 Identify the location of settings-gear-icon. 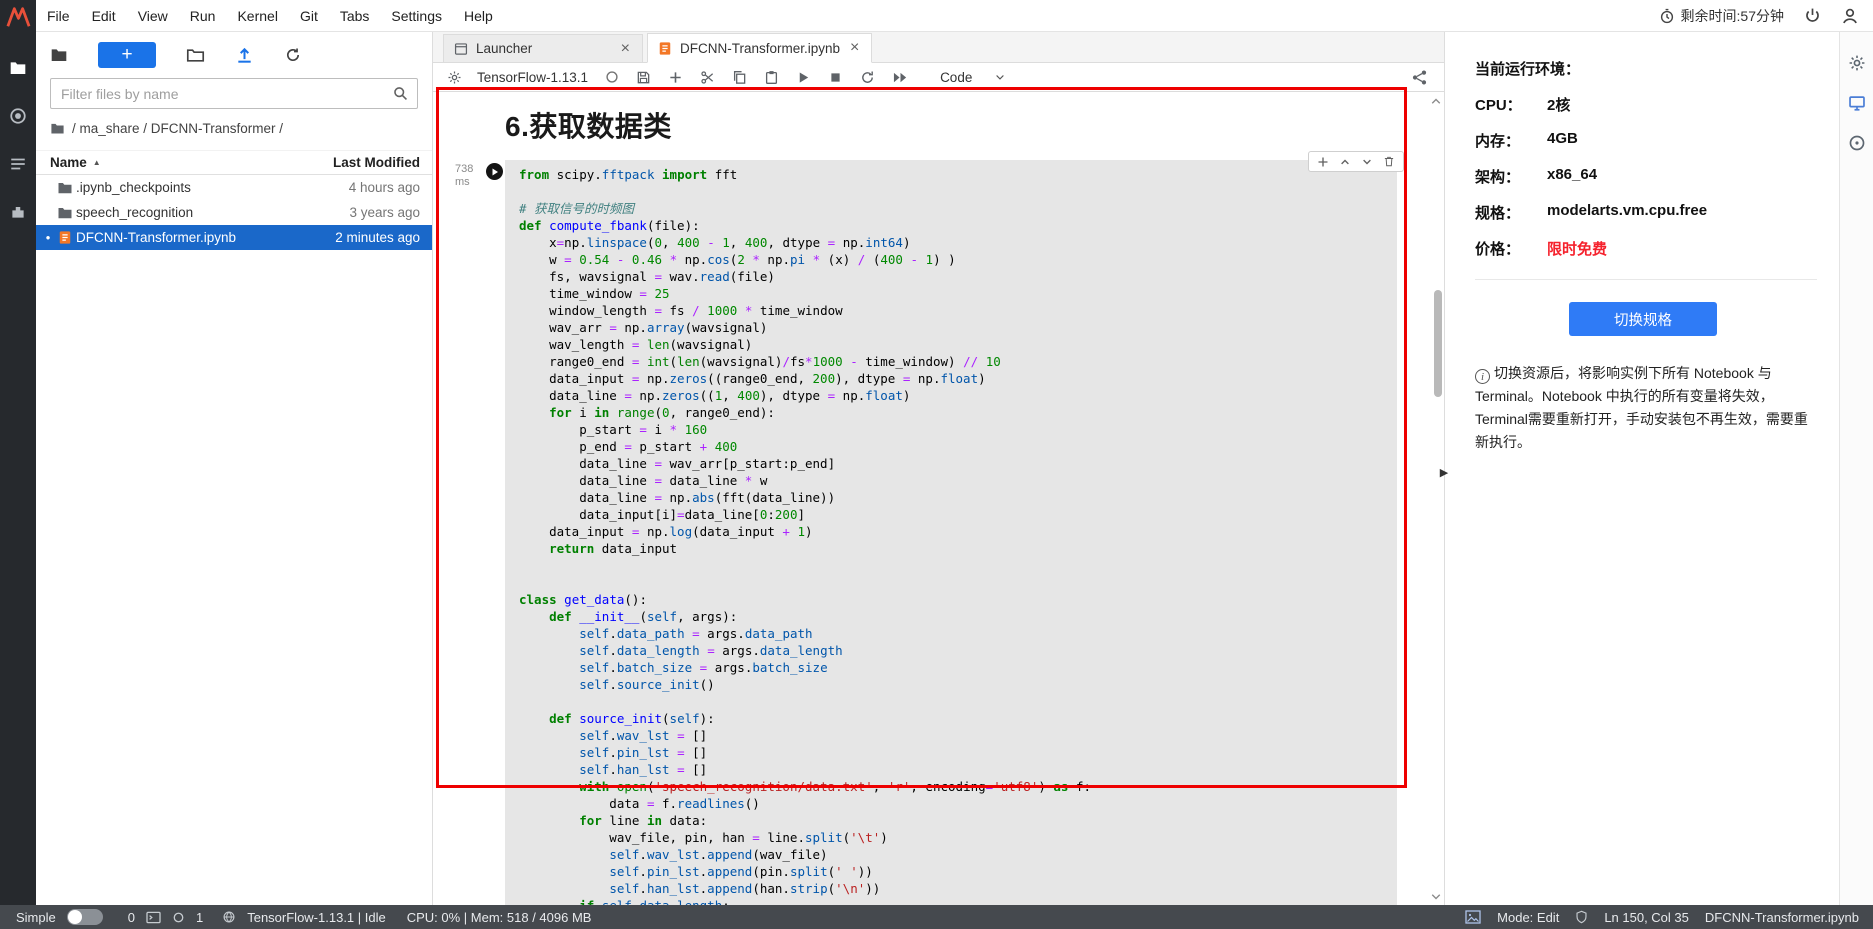
(1857, 63).